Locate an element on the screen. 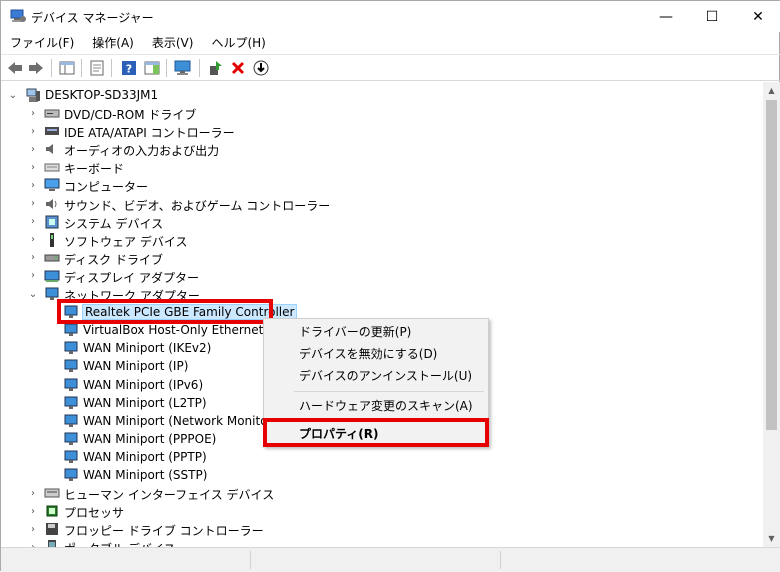  back-button is located at coordinates (15, 68).